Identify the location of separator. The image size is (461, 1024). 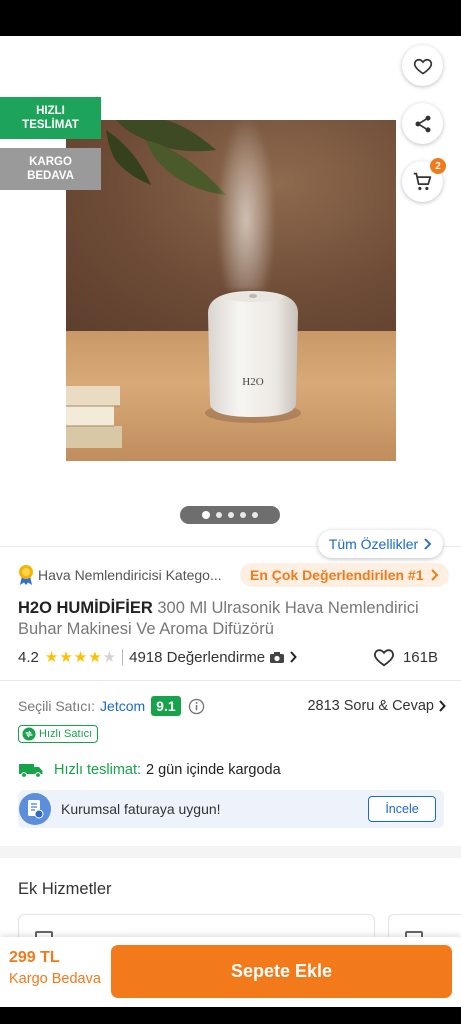
(123, 657).